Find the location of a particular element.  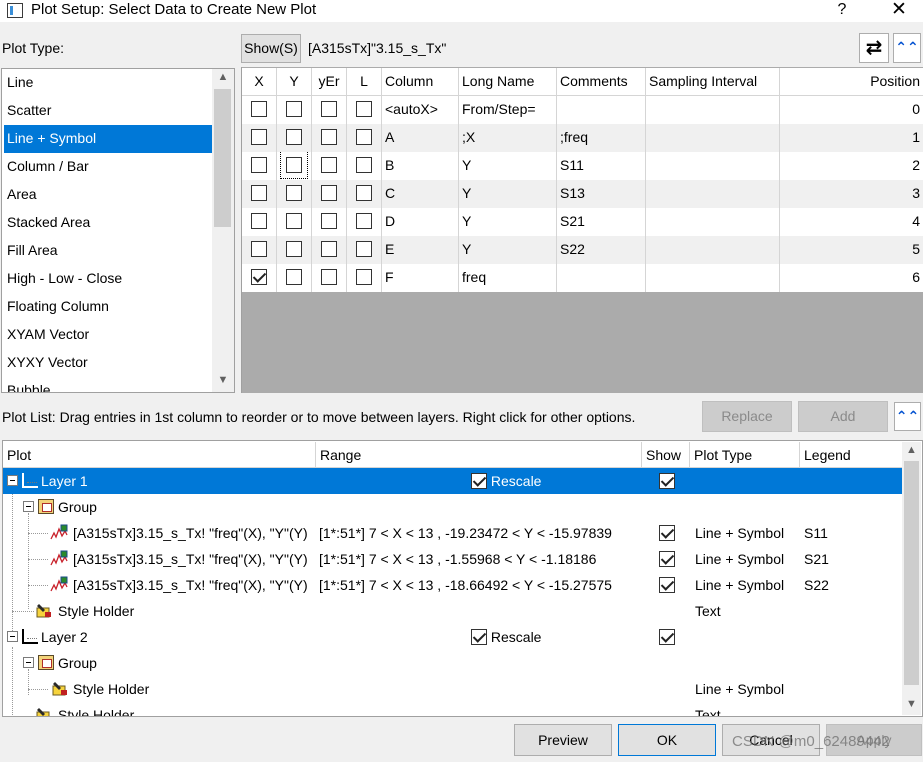

tree-style-holder-2: Style Holder Line + Symbol is located at coordinates (453, 689).